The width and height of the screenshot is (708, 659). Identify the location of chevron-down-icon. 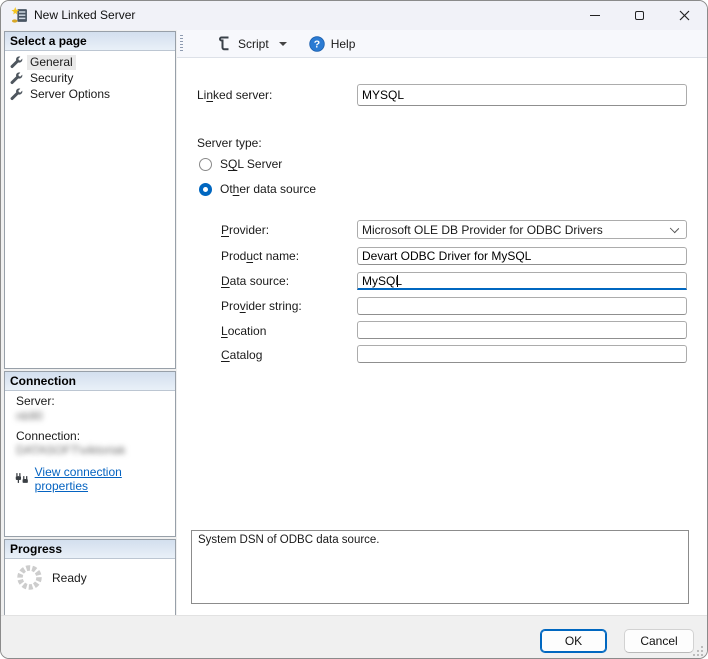
(674, 228).